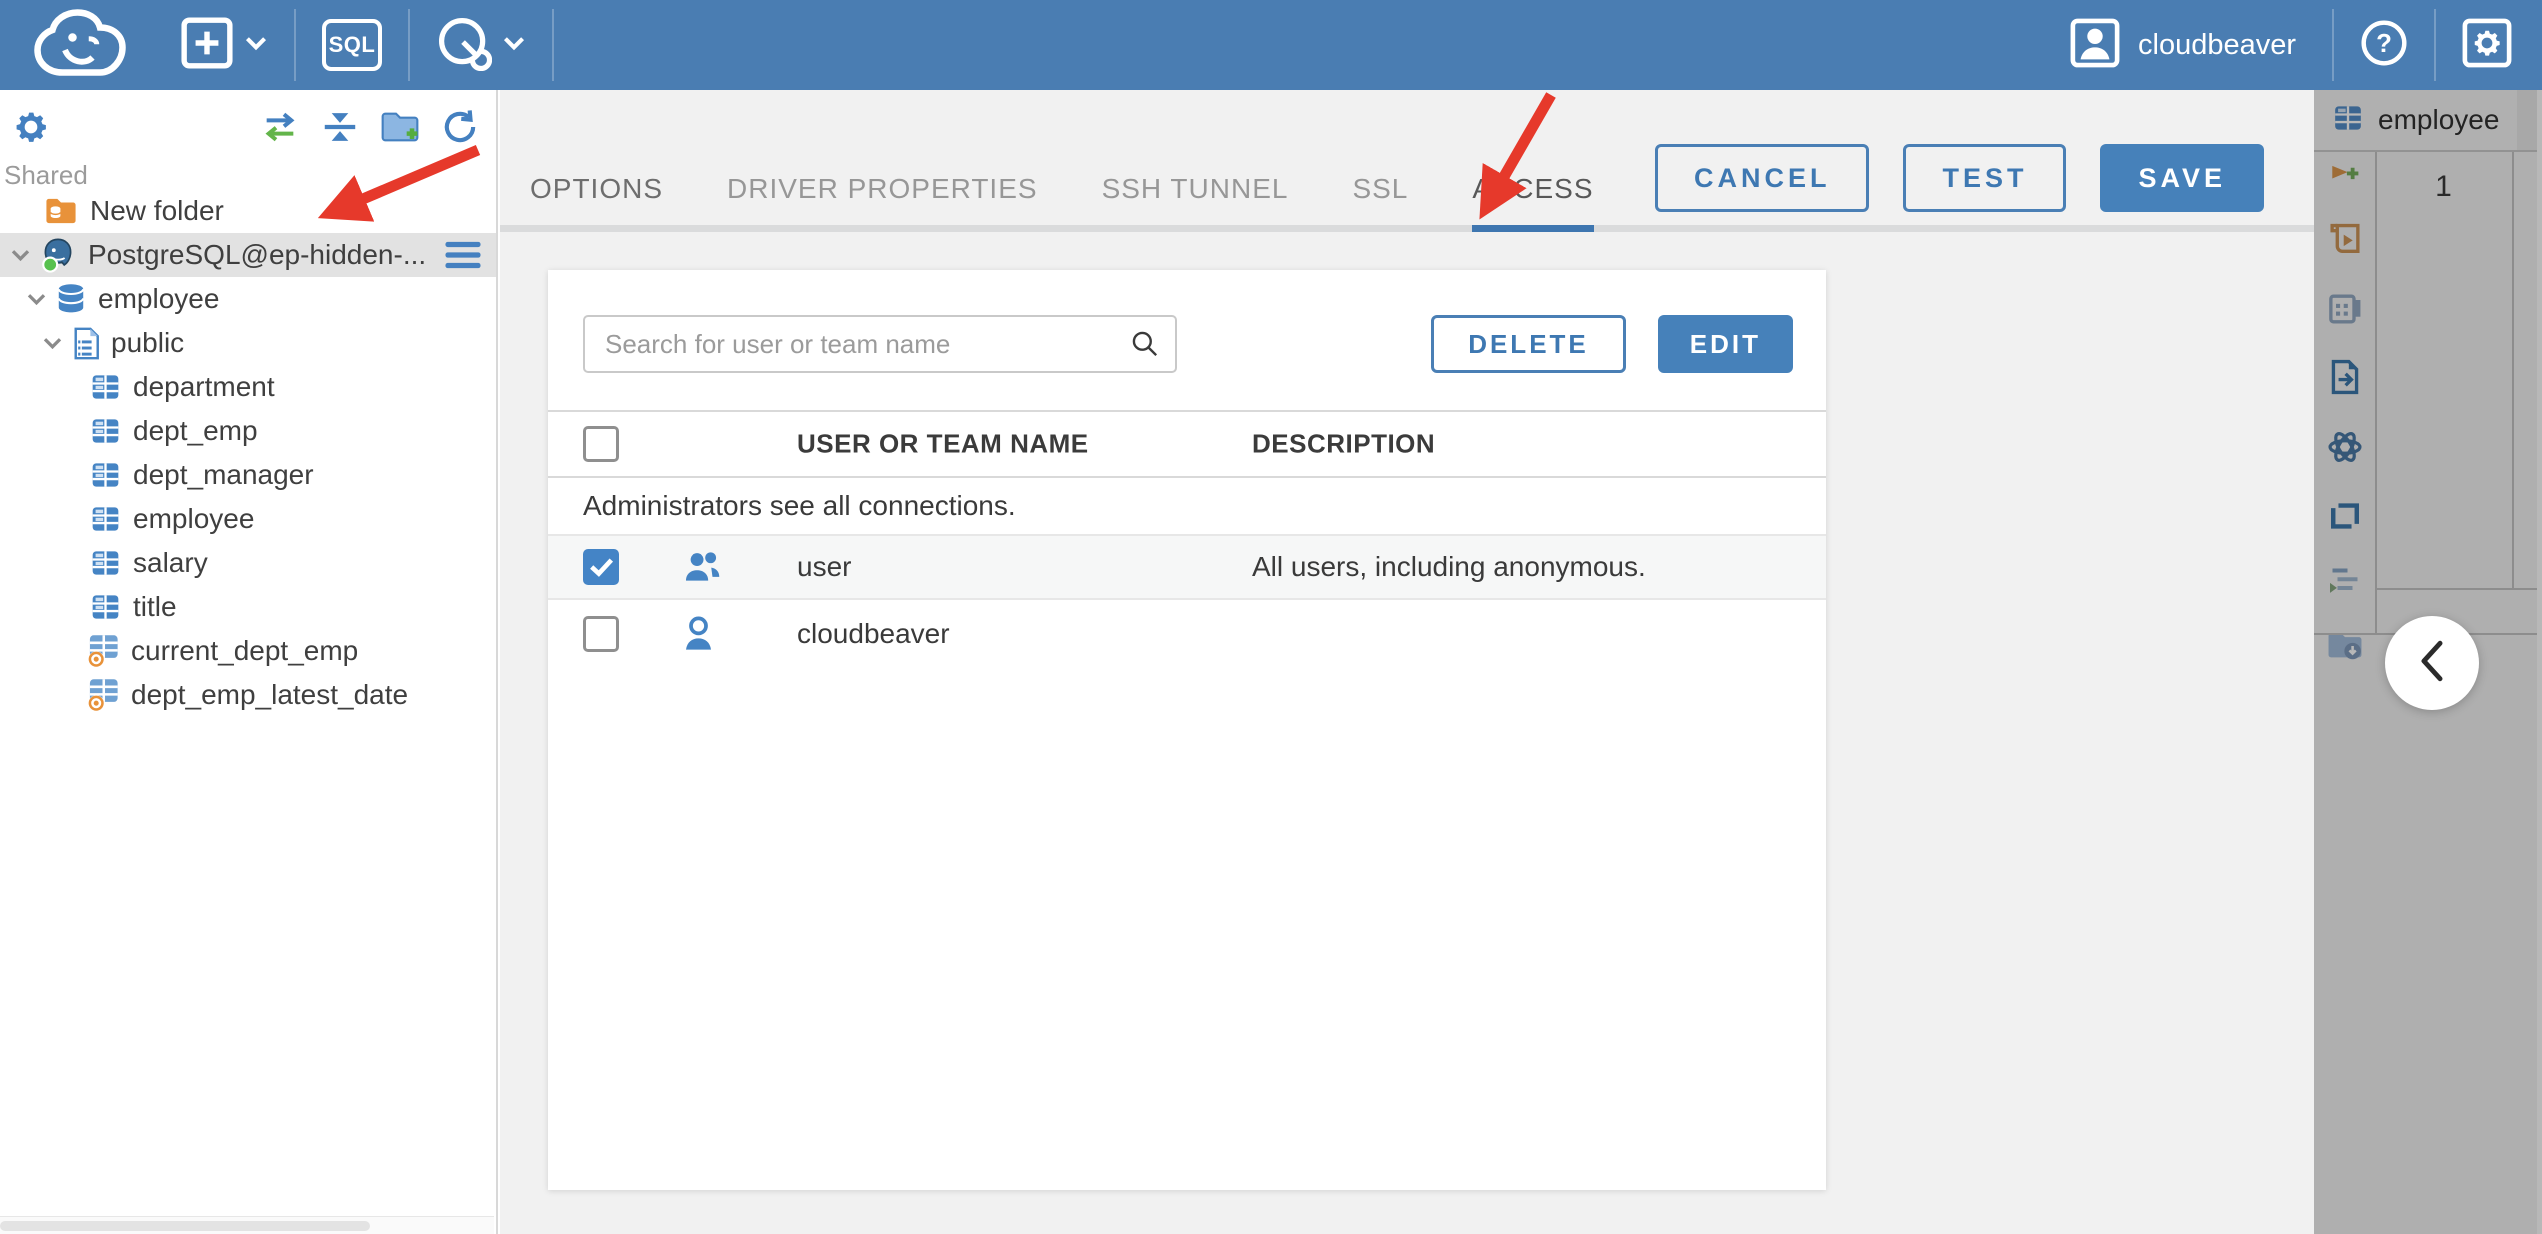 Image resolution: width=2542 pixels, height=1234 pixels. What do you see at coordinates (1380, 202) in the screenshot?
I see `tab-ssl: SSL` at bounding box center [1380, 202].